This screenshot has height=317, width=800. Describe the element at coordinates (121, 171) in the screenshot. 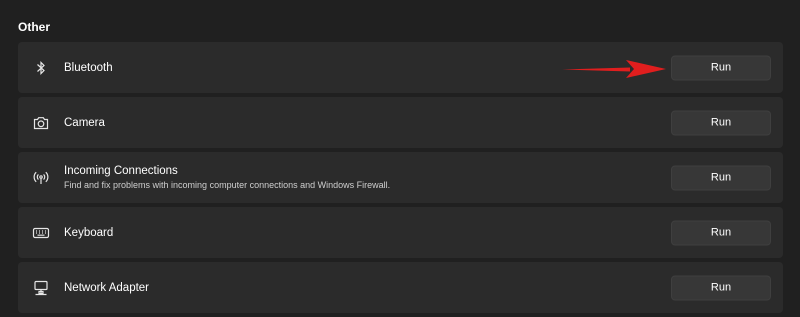

I see `item-label: Incoming Connections` at that location.